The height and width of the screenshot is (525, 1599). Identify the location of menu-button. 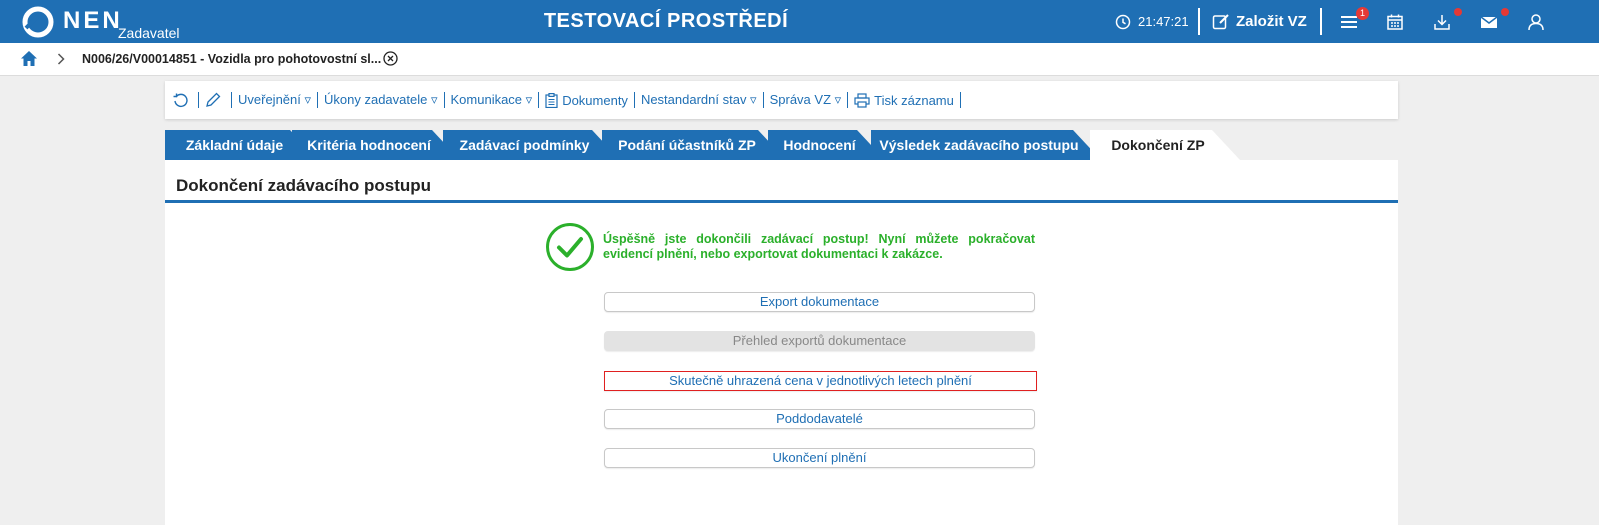
(1349, 21).